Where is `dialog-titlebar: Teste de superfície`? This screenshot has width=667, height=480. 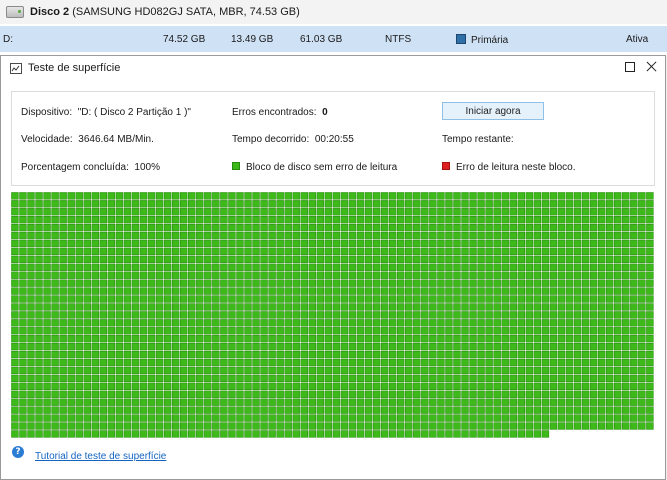
dialog-titlebar: Teste de superfície is located at coordinates (333, 68).